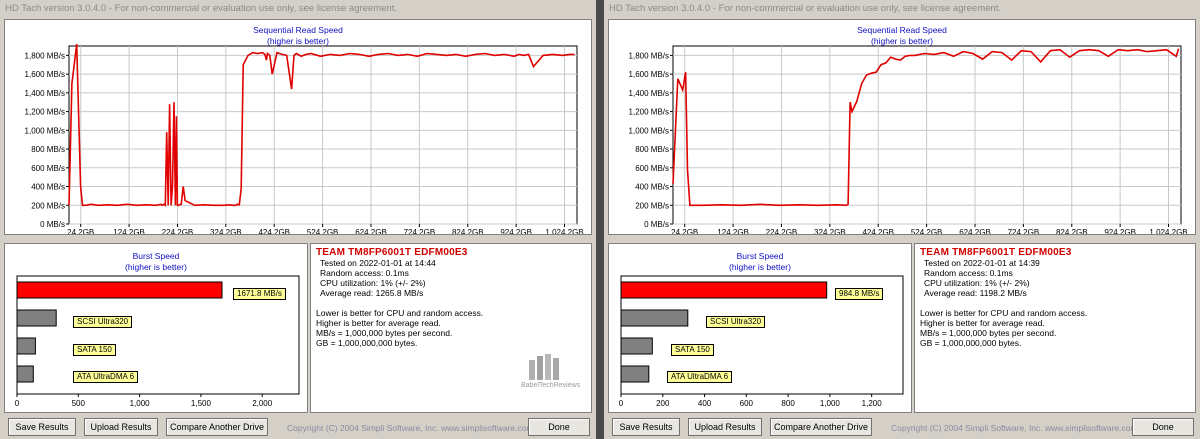 This screenshot has width=1200, height=439. I want to click on y-tick-label: 1,200 MB/s, so click(649, 112).